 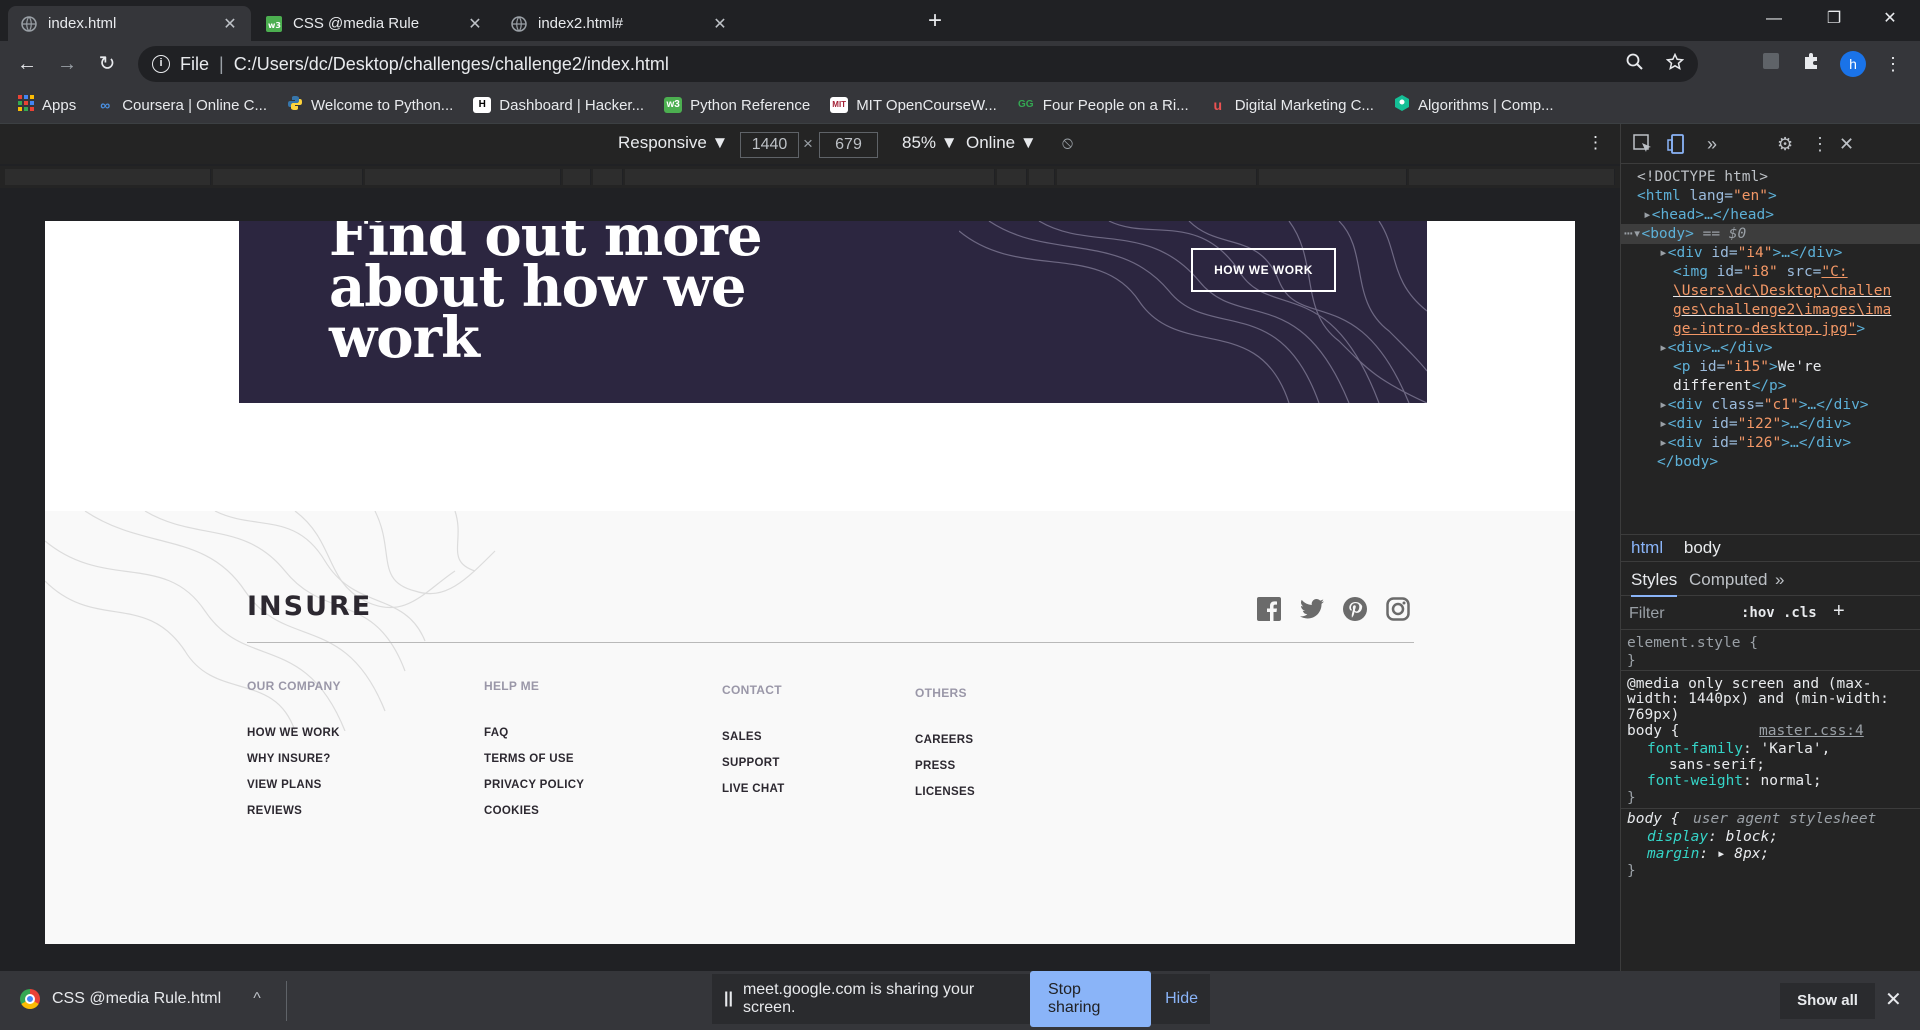 I want to click on hide-button: Hide, so click(x=1181, y=999).